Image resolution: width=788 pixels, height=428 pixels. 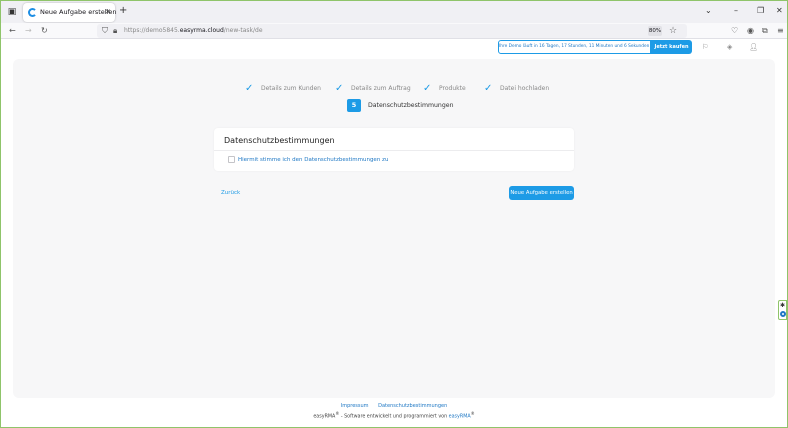 What do you see at coordinates (108, 12) in the screenshot?
I see `tab-close-icon: ✕` at bounding box center [108, 12].